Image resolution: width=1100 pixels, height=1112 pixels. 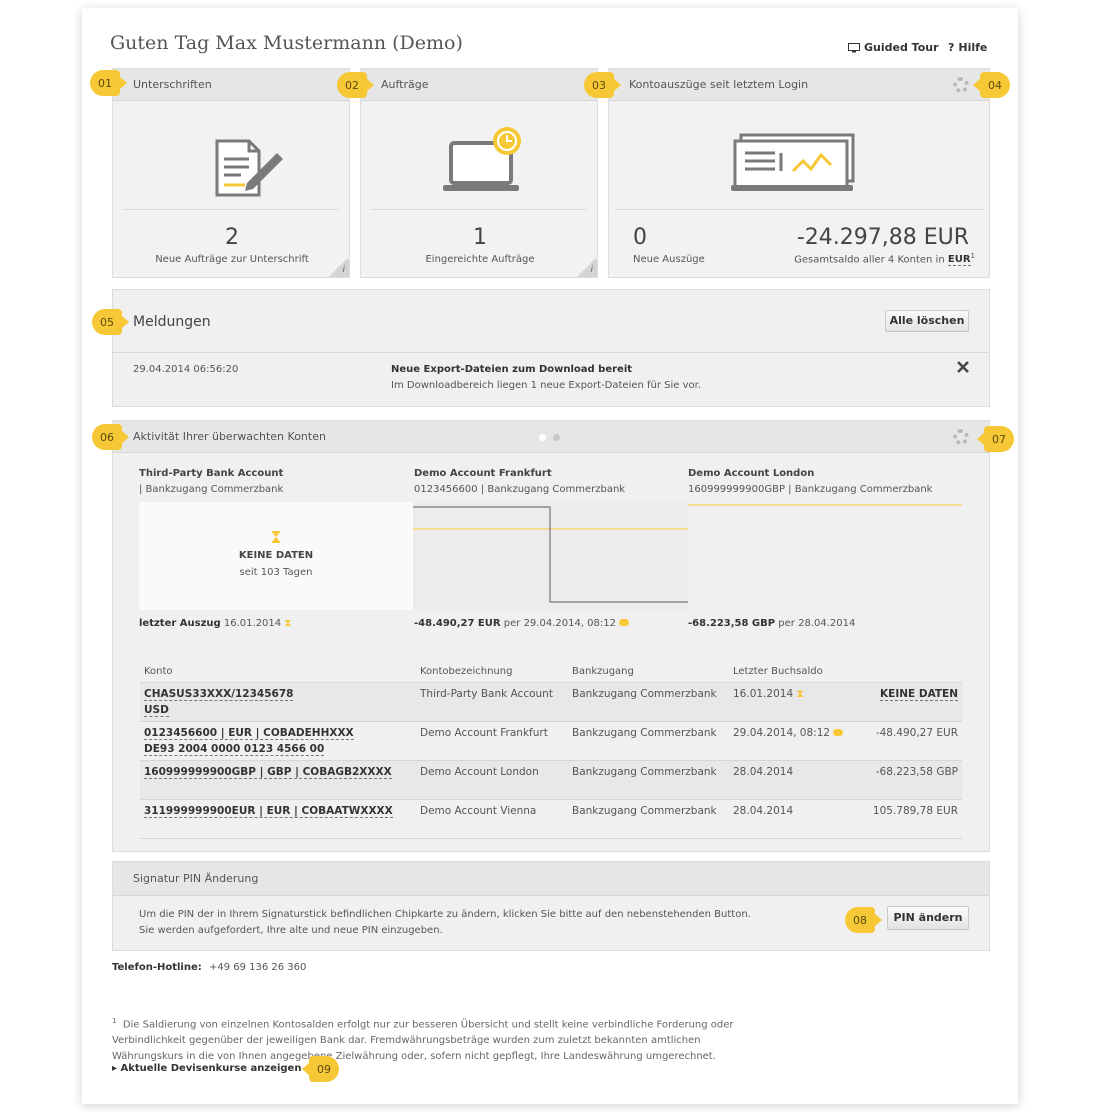 I want to click on marker-02: 02, so click(x=355, y=85).